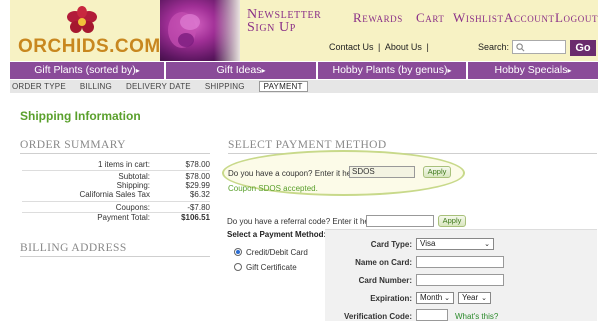 This screenshot has width=605, height=321. What do you see at coordinates (199, 194) in the screenshot?
I see `summary-value: $6.32` at bounding box center [199, 194].